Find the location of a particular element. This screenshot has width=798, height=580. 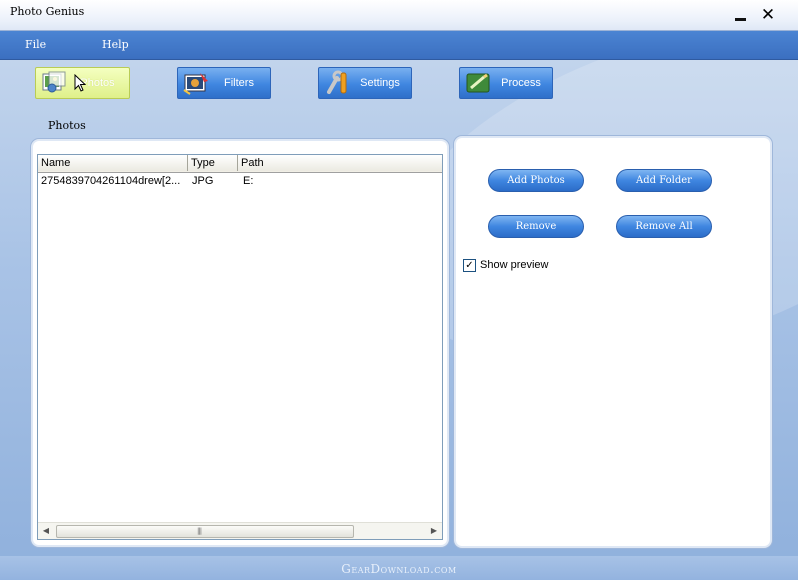

column-path: Path is located at coordinates (340, 163).